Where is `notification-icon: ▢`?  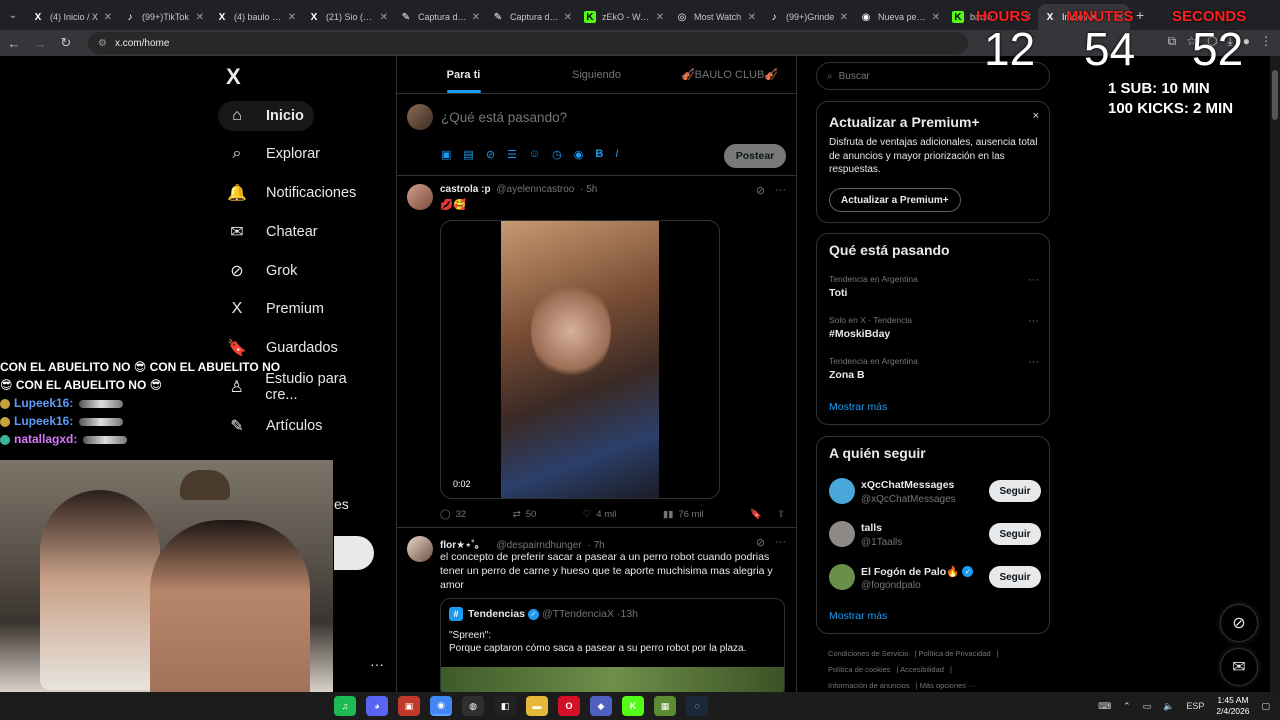
notification-icon: ▢ is located at coordinates (1265, 706).